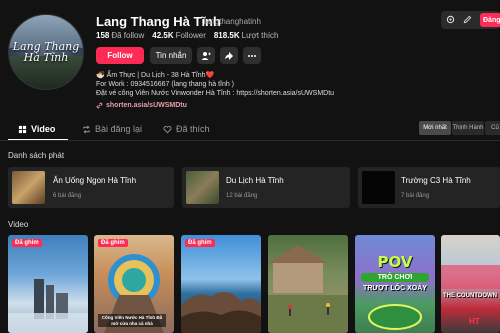 This screenshot has width=500, height=333. Describe the element at coordinates (36, 129) in the screenshot. I see `tab-videos: Video` at that location.